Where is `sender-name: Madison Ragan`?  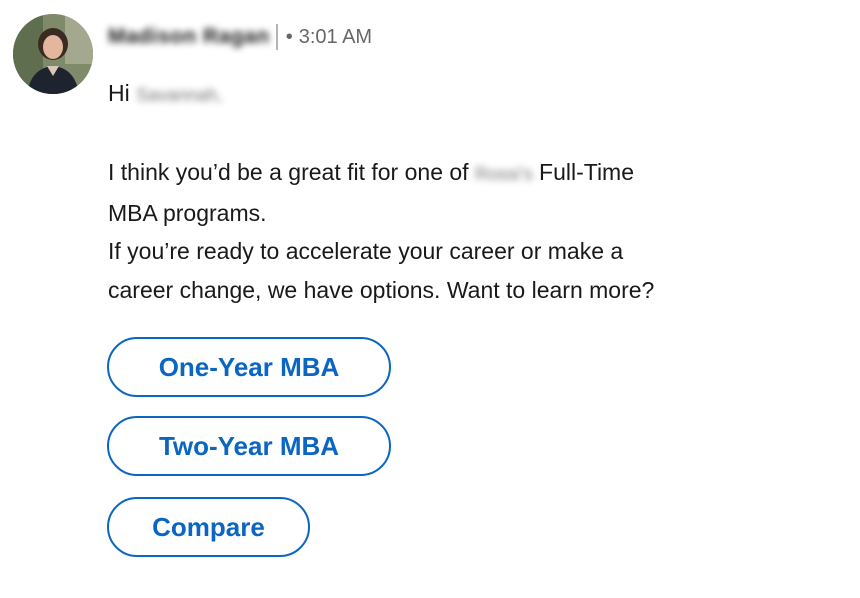
sender-name: Madison Ragan is located at coordinates (189, 37).